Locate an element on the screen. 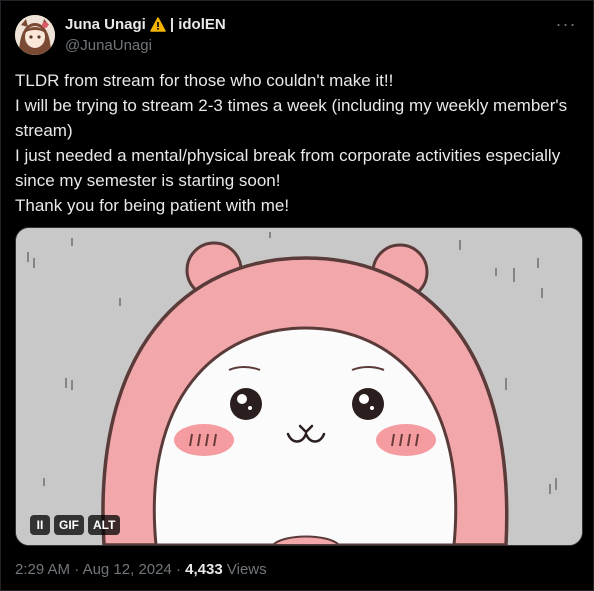 This screenshot has height=591, width=594. author-affiliation: | idolEN is located at coordinates (197, 24).